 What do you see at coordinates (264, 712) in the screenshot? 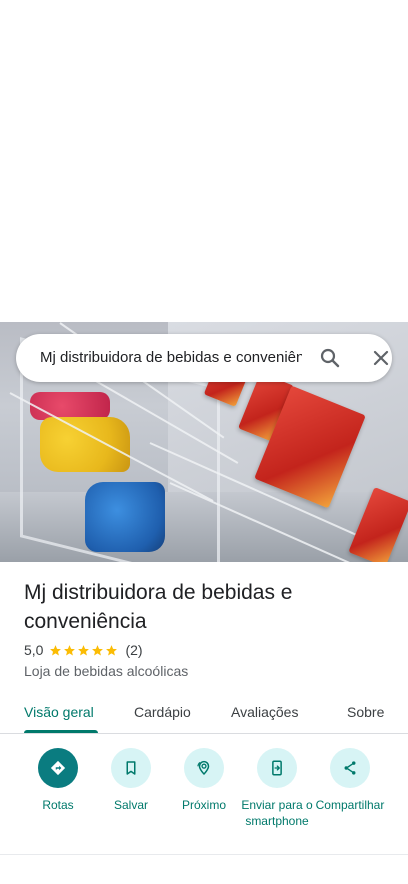
I see `tab-reviews: Avaliações` at bounding box center [264, 712].